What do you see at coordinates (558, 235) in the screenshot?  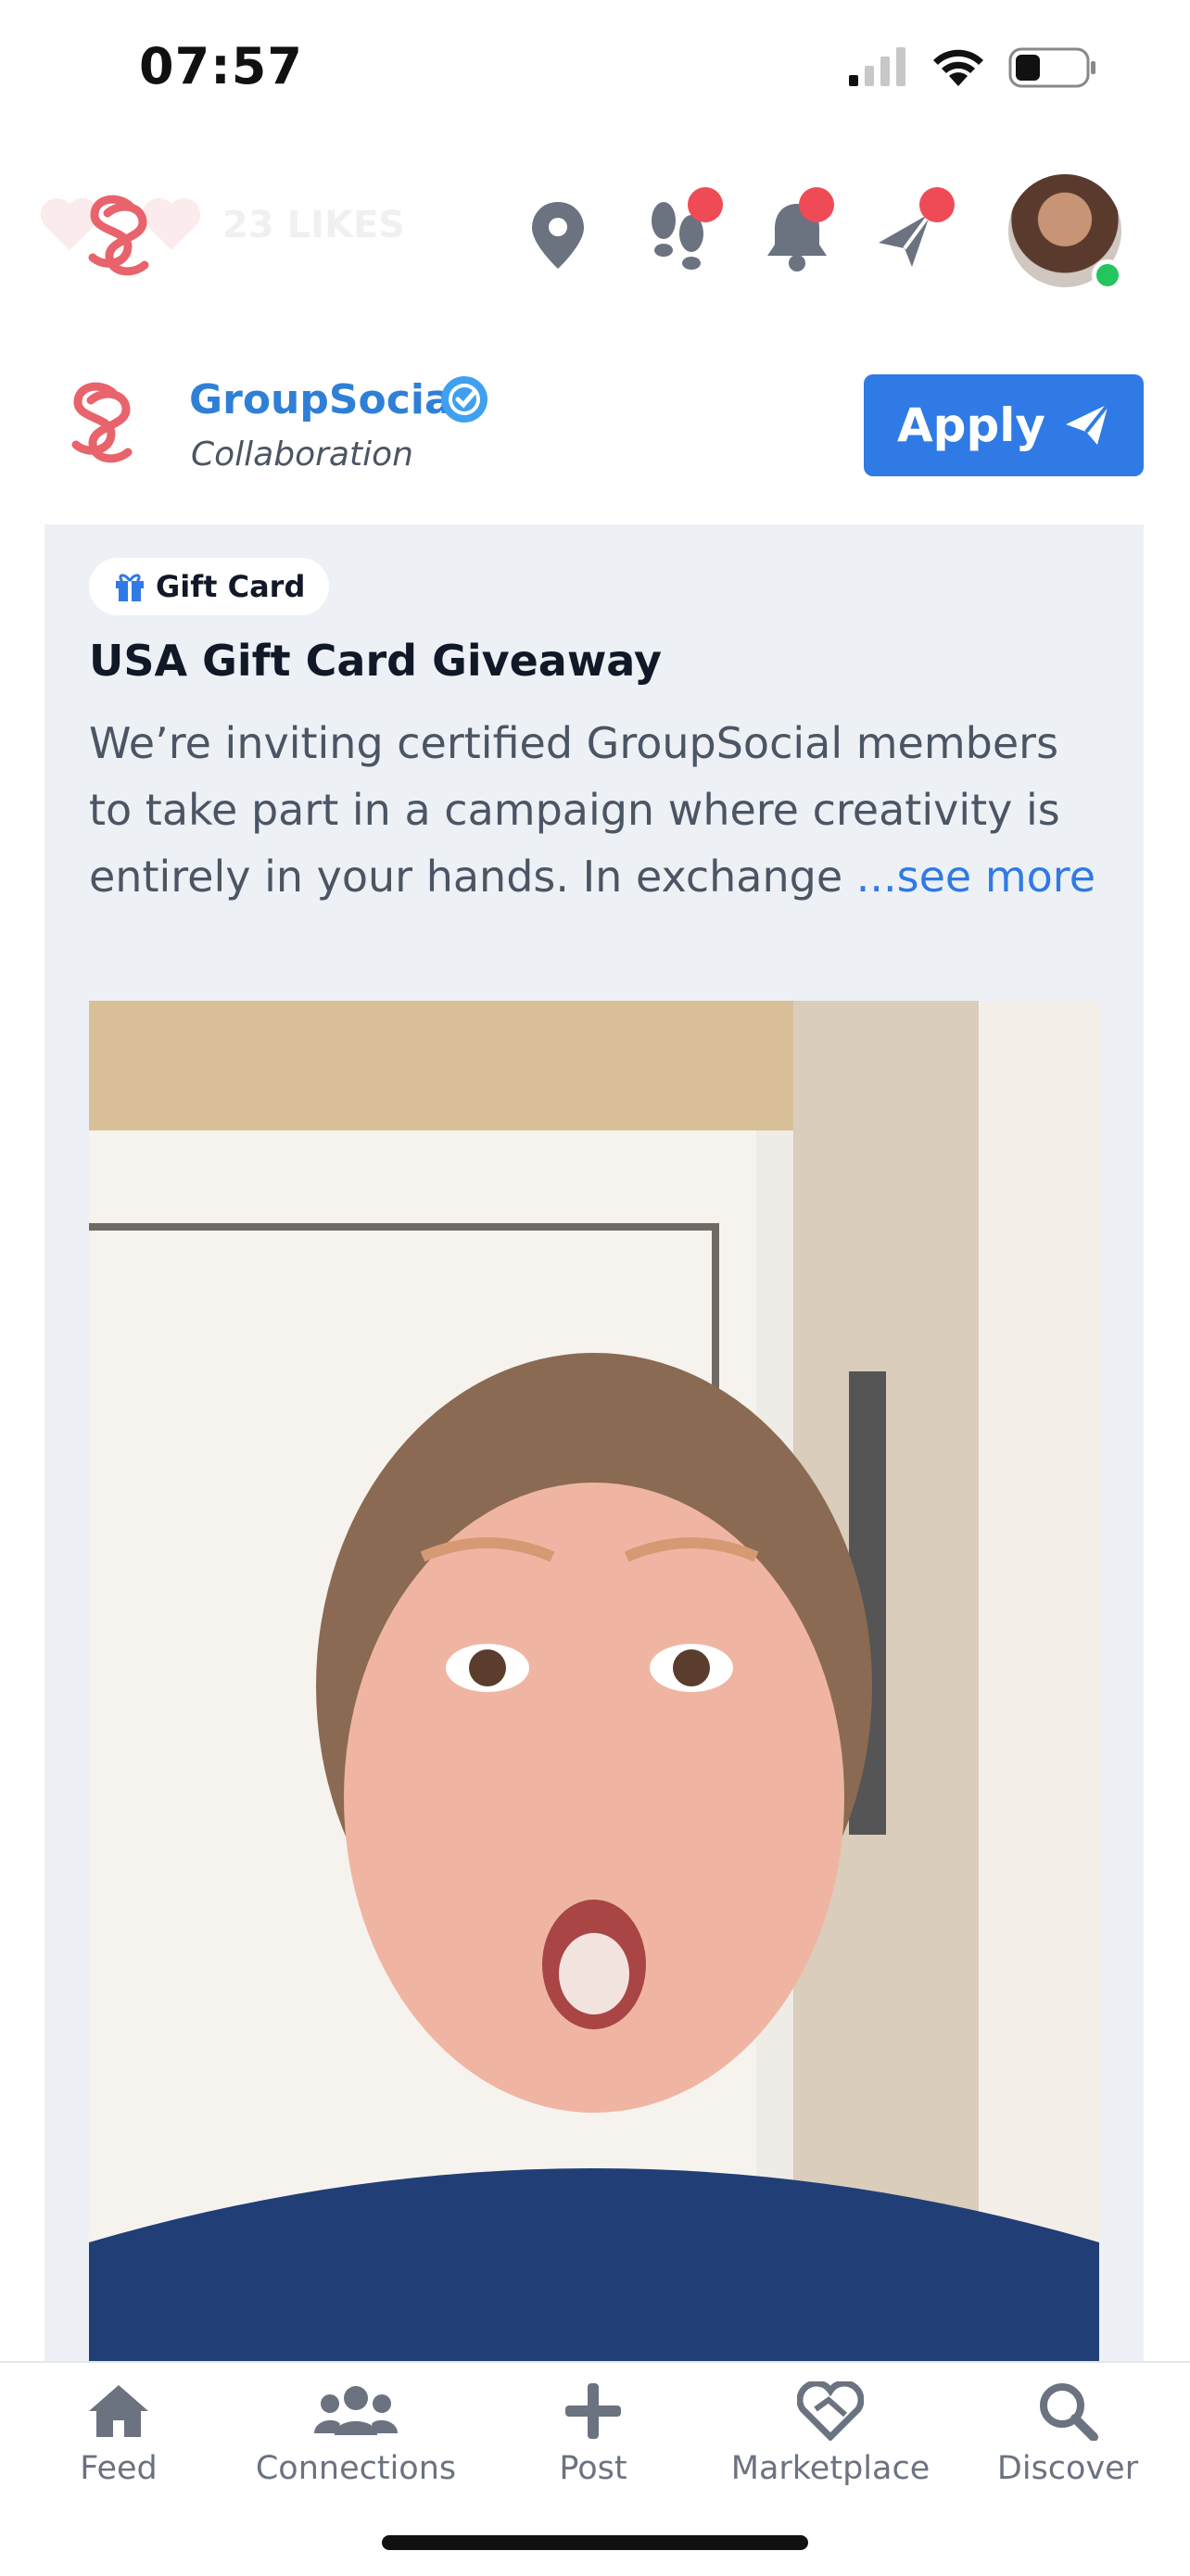 I see `location-pin-icon` at bounding box center [558, 235].